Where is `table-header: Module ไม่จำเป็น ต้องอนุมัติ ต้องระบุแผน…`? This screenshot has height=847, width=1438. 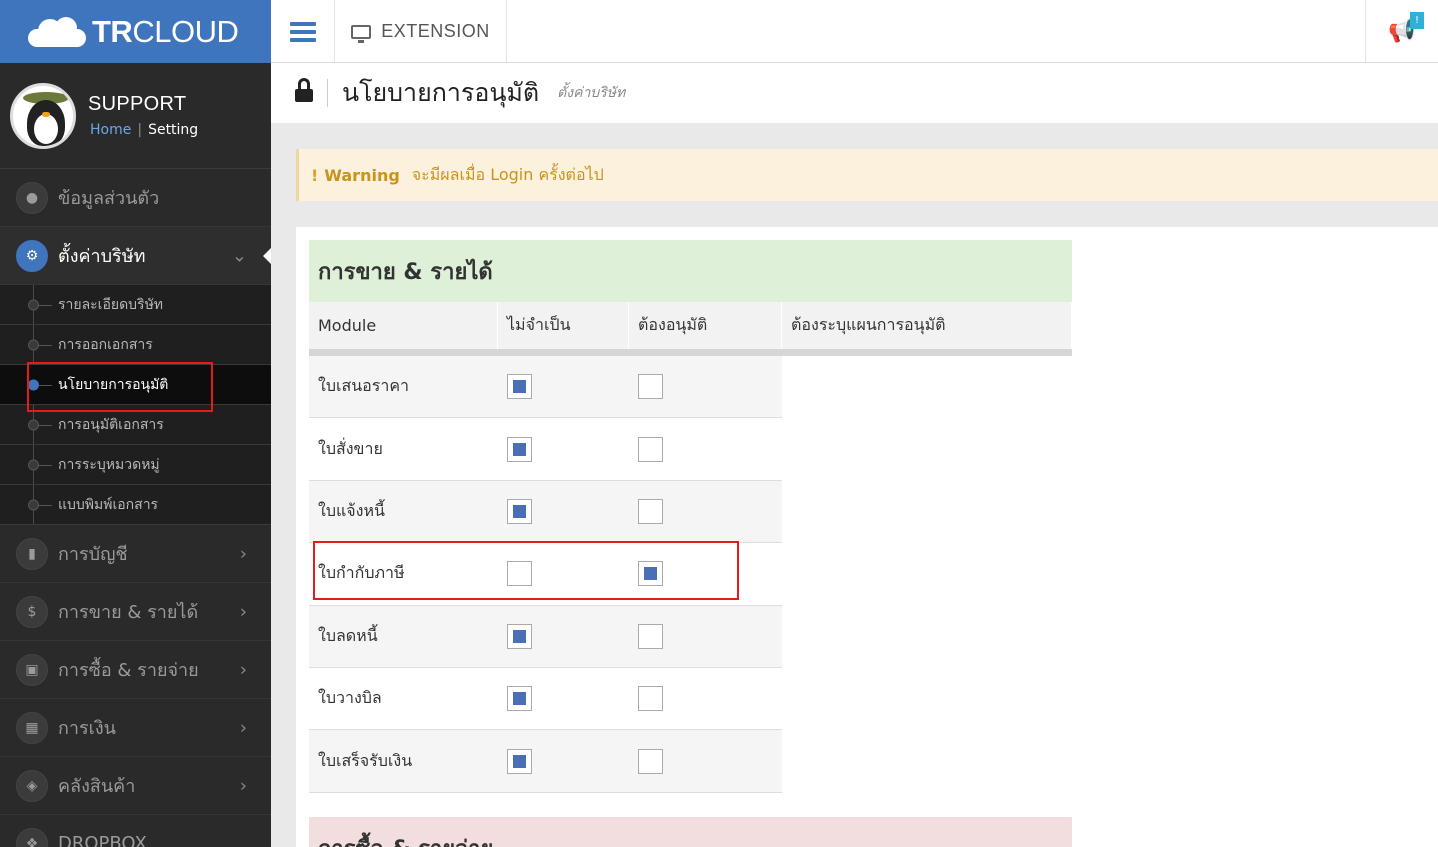
table-header: Module ไม่จำเป็น ต้องอนุมัติ ต้องระบุแผน… is located at coordinates (690, 329).